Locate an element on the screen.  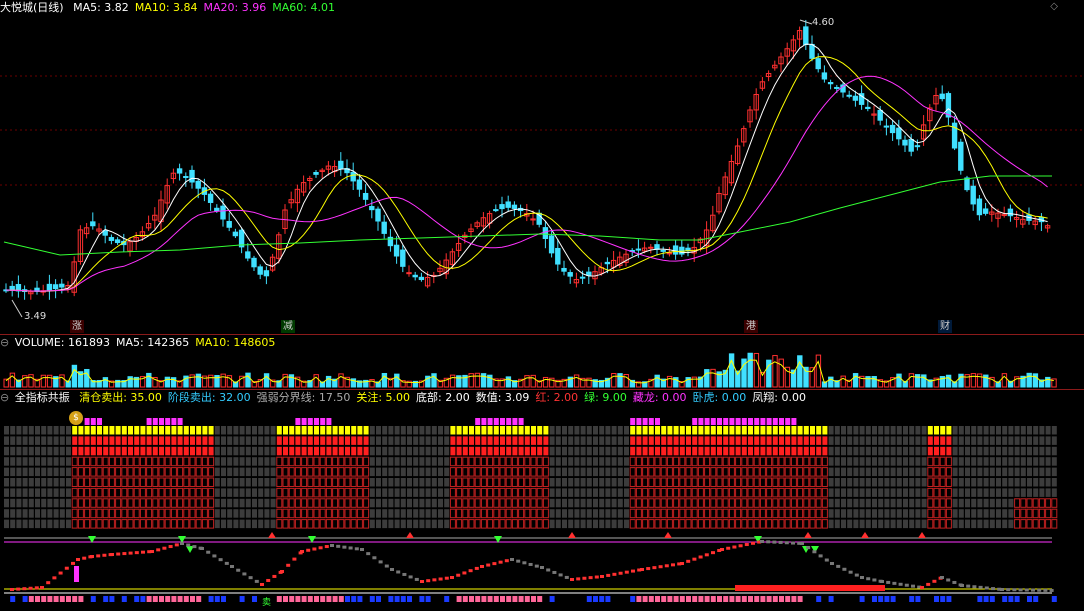
volume-pane is located at coordinates (542, 362).